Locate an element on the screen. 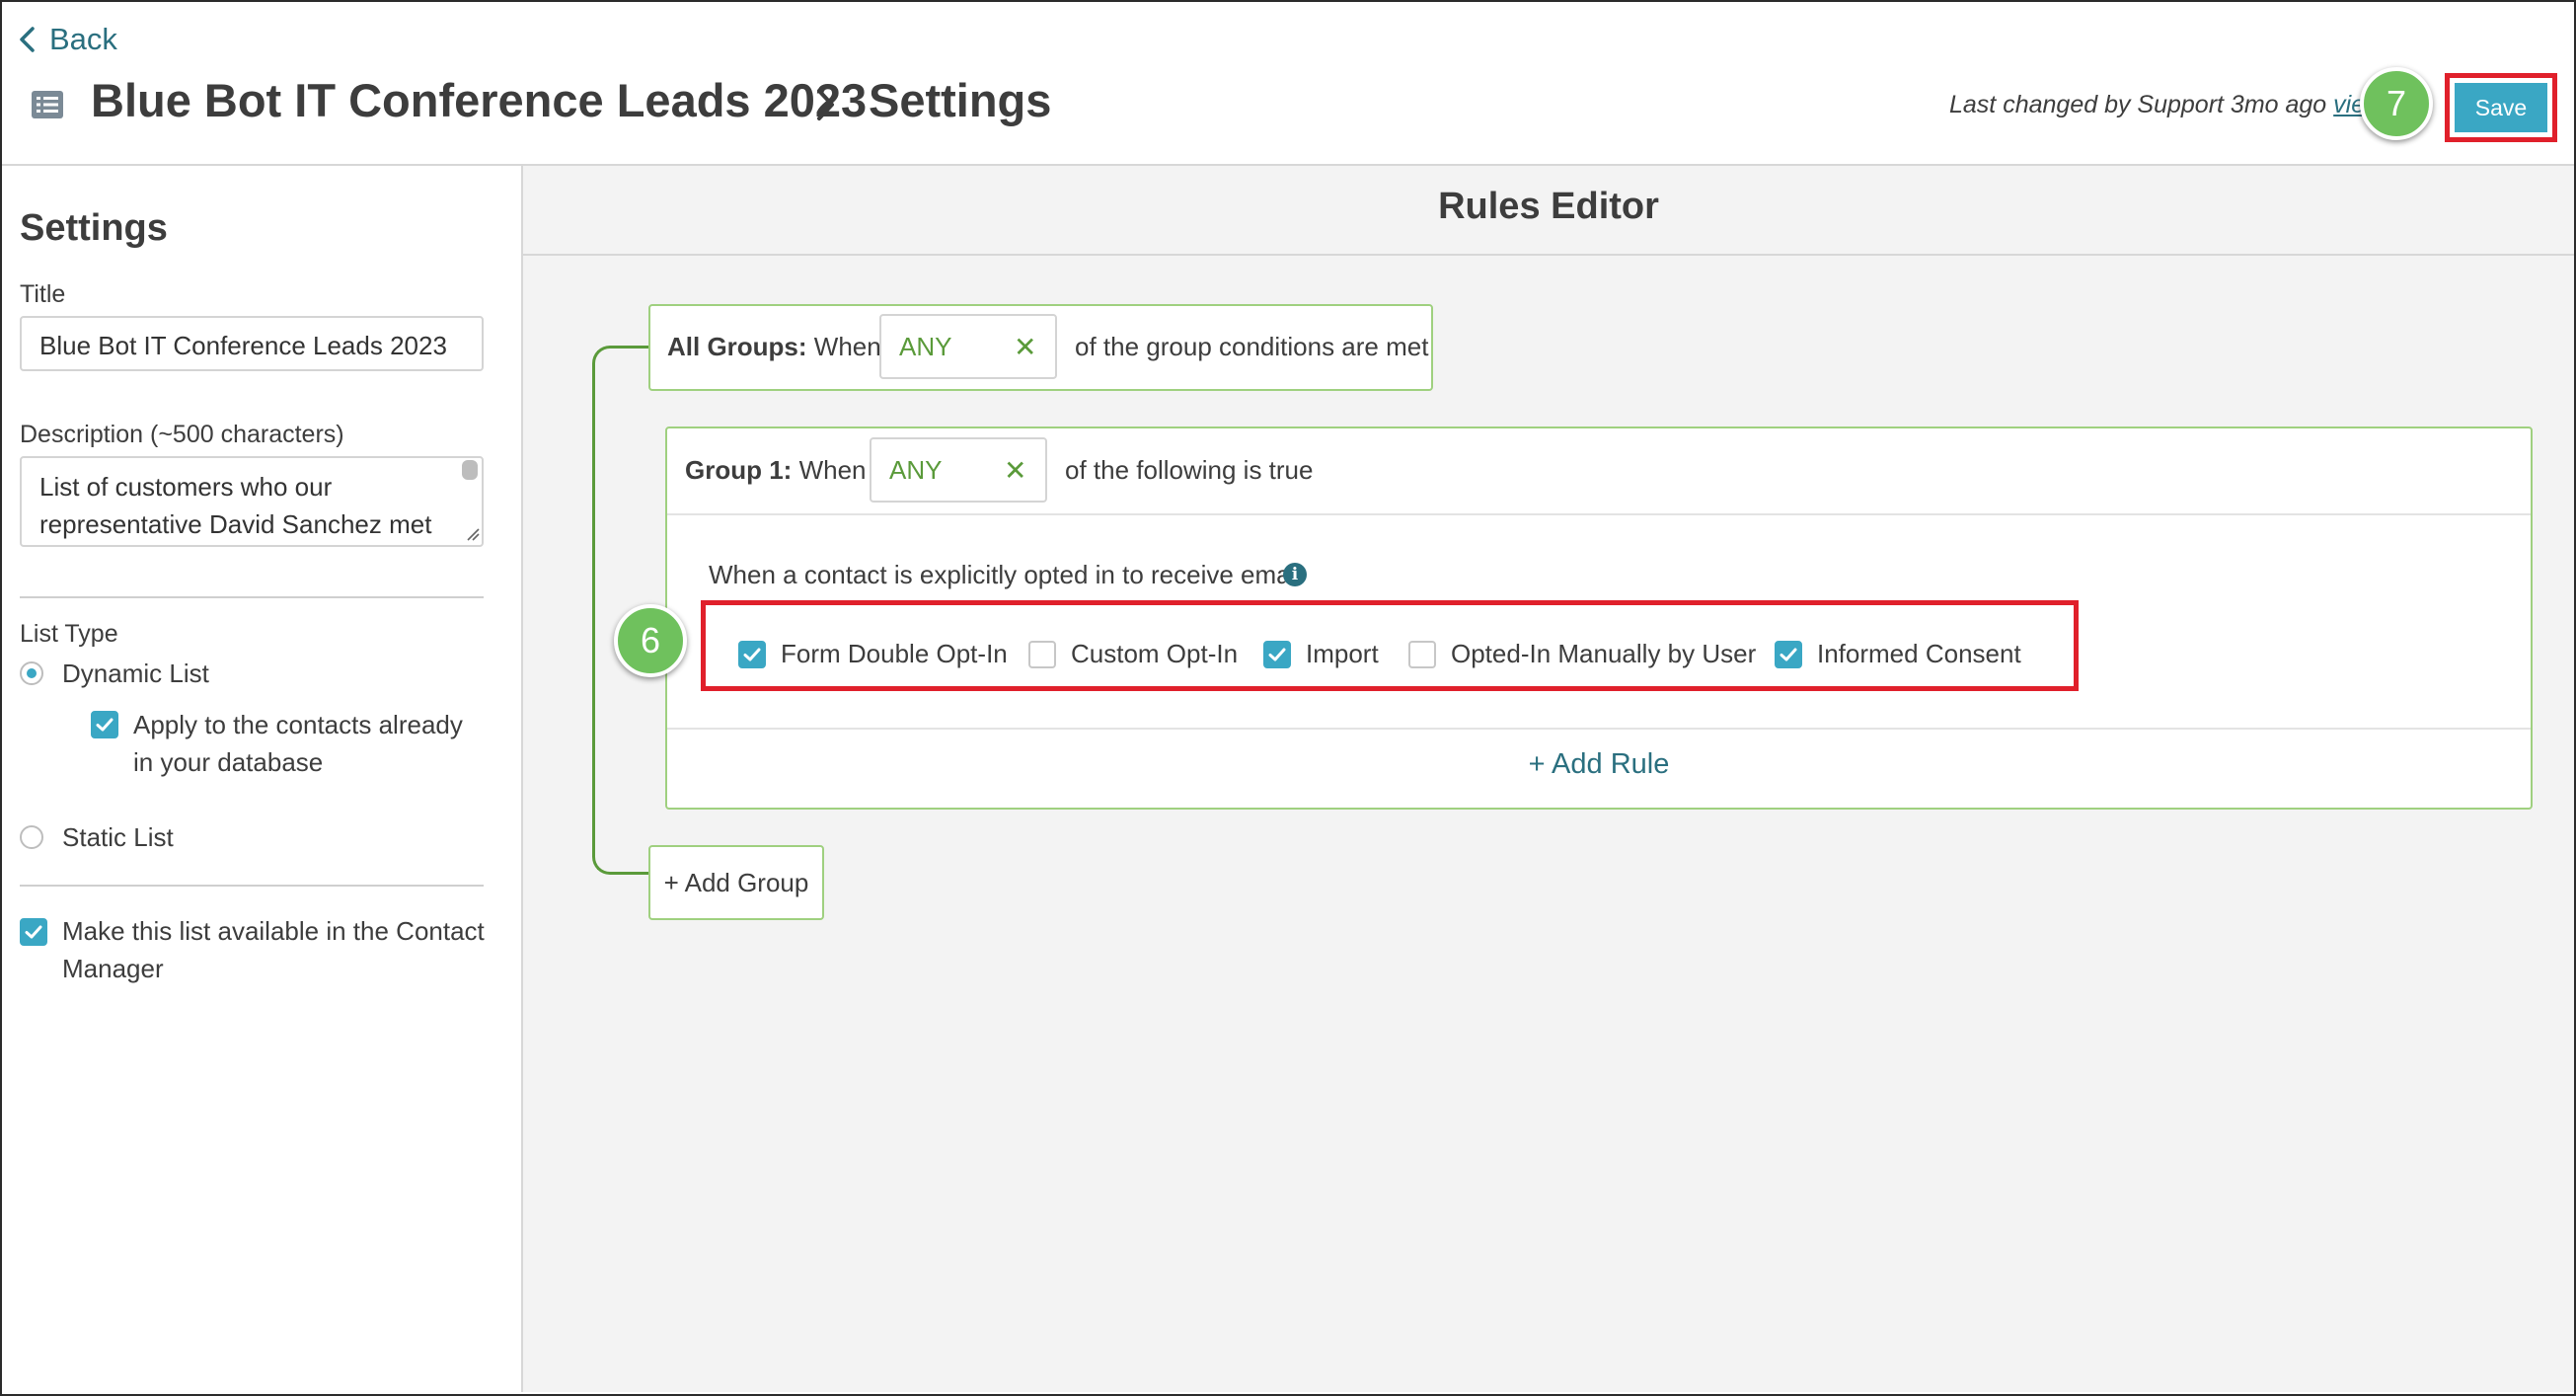  dynamic-list-radio is located at coordinates (32, 673).